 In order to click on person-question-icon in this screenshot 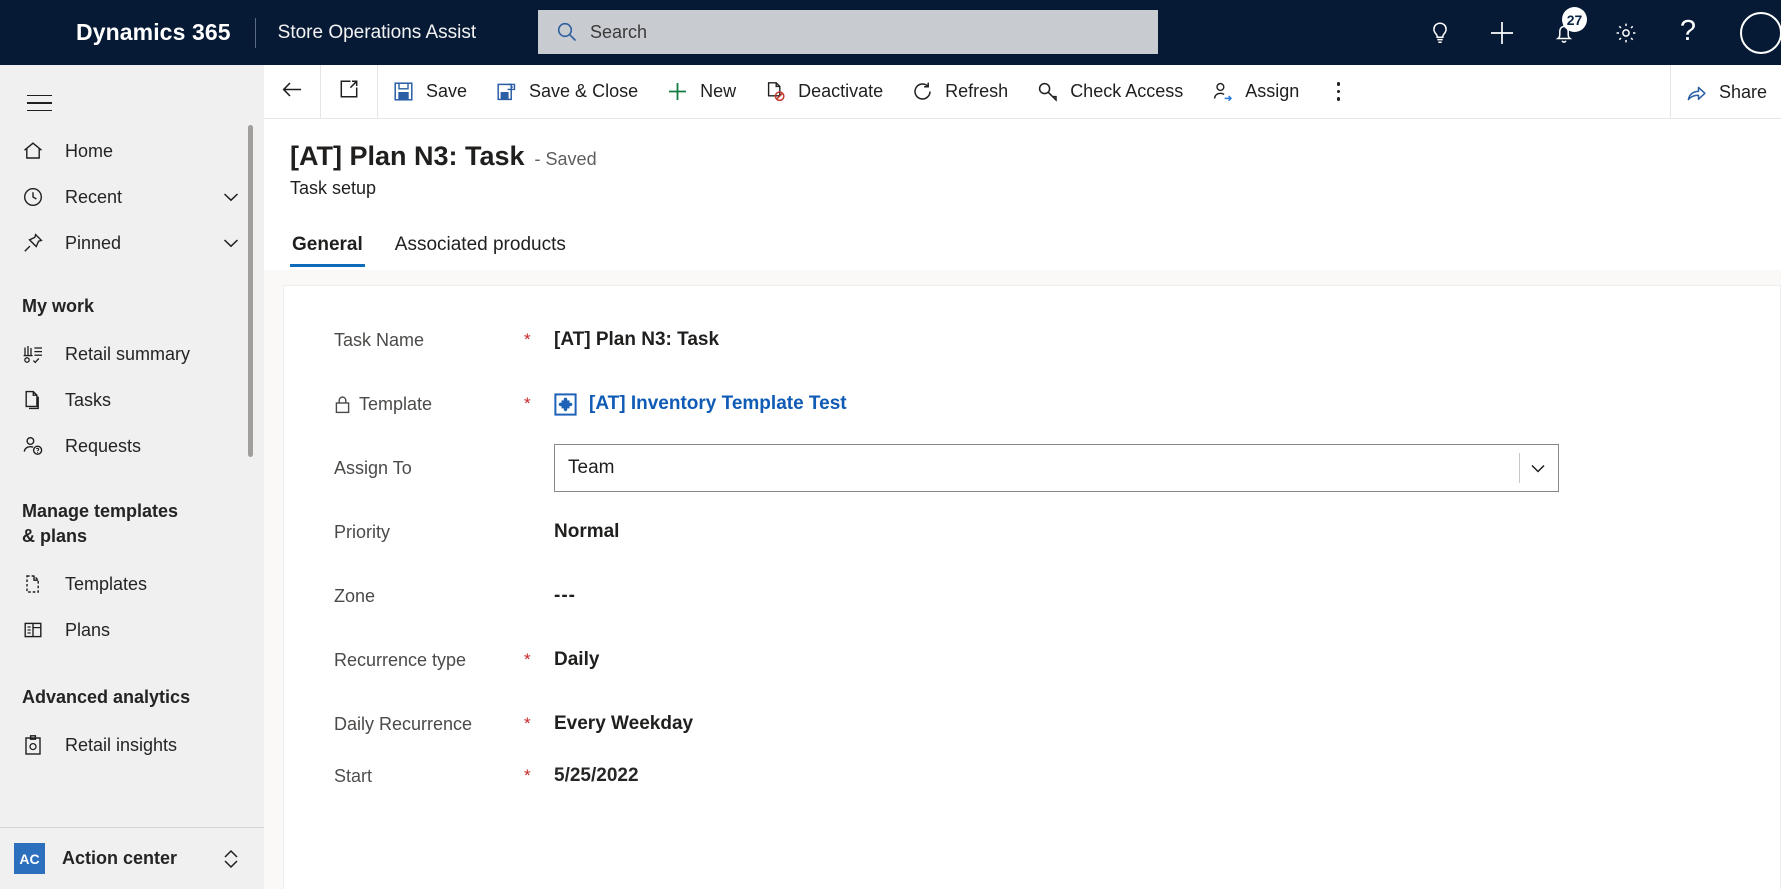, I will do `click(36, 446)`.